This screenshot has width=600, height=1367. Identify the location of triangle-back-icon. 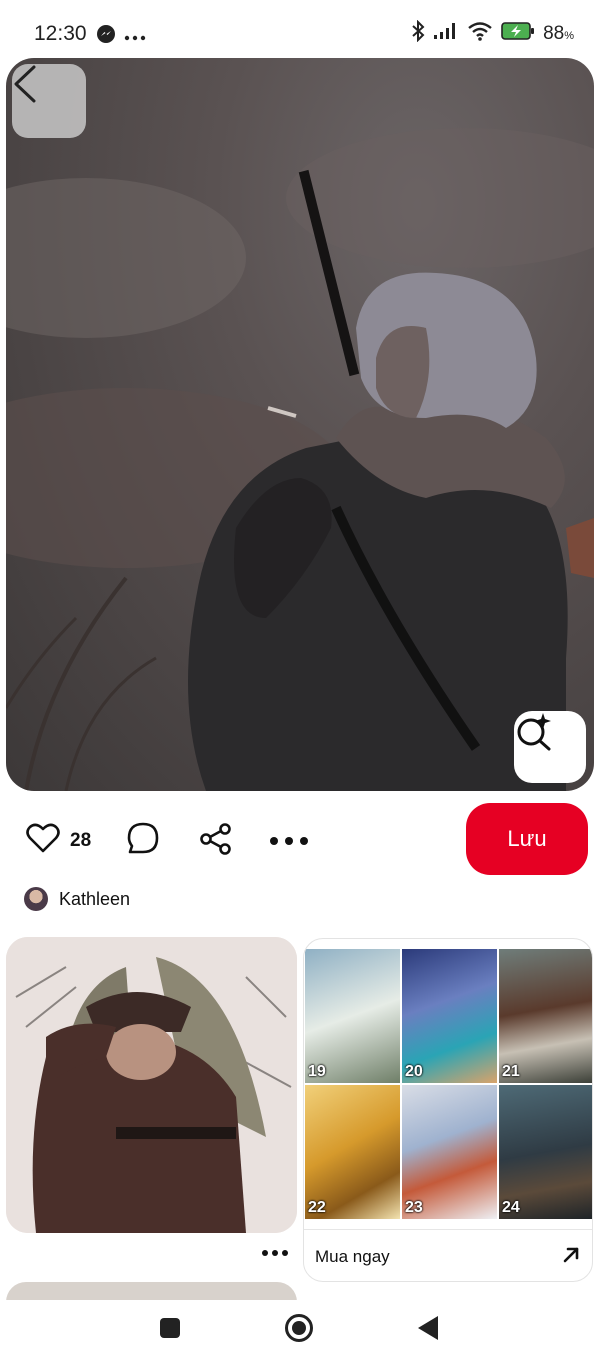
(428, 1330).